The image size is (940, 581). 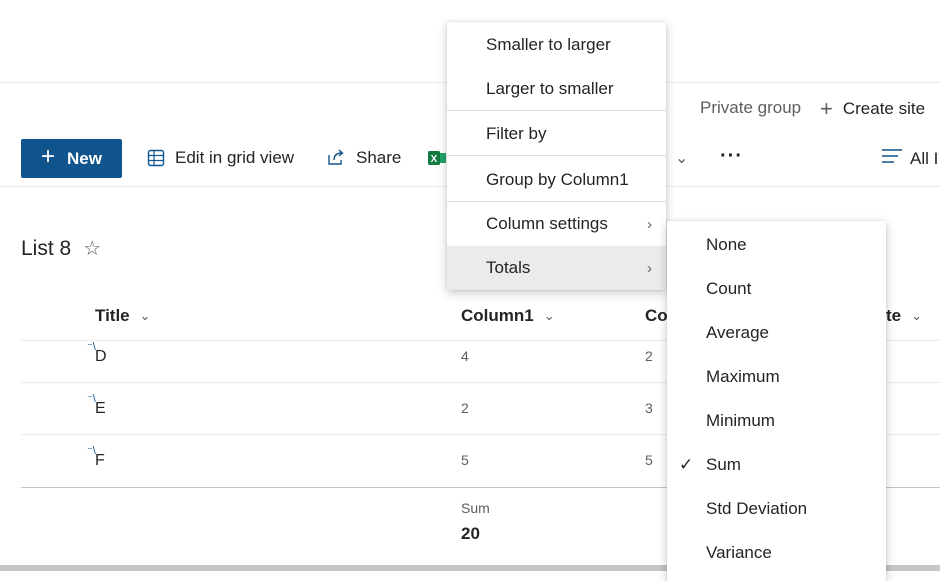 What do you see at coordinates (776, 553) in the screenshot?
I see `submenu-item-variance: Variance` at bounding box center [776, 553].